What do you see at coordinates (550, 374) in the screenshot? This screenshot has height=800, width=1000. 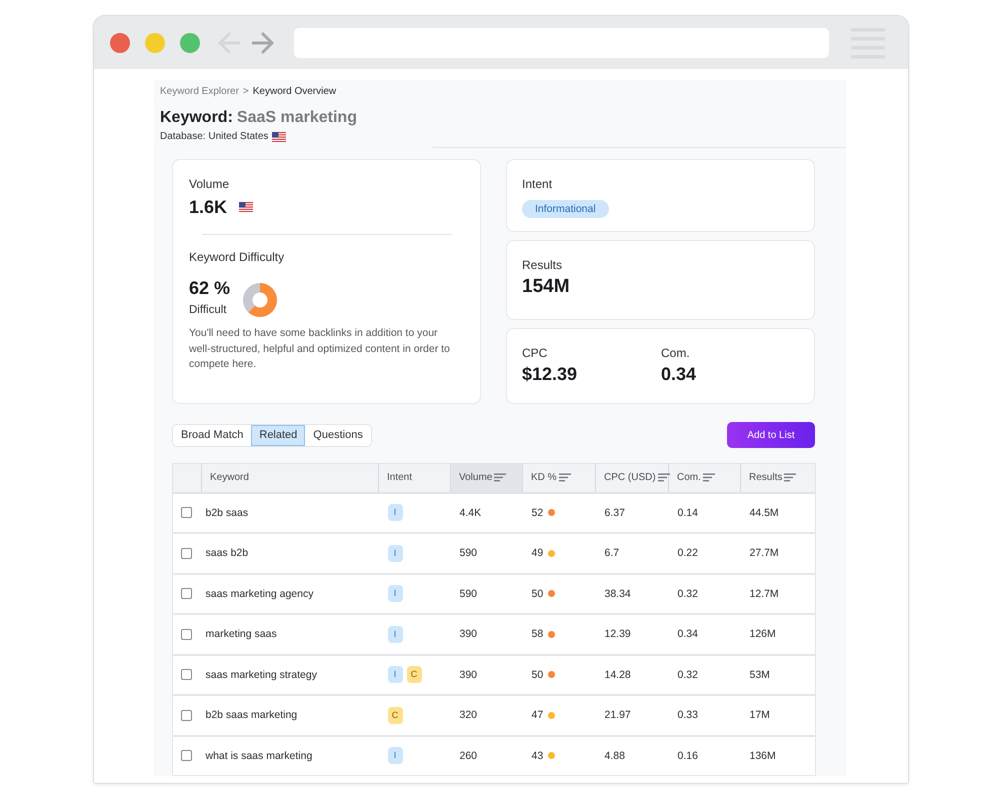 I see `cpc-value: $12.39` at bounding box center [550, 374].